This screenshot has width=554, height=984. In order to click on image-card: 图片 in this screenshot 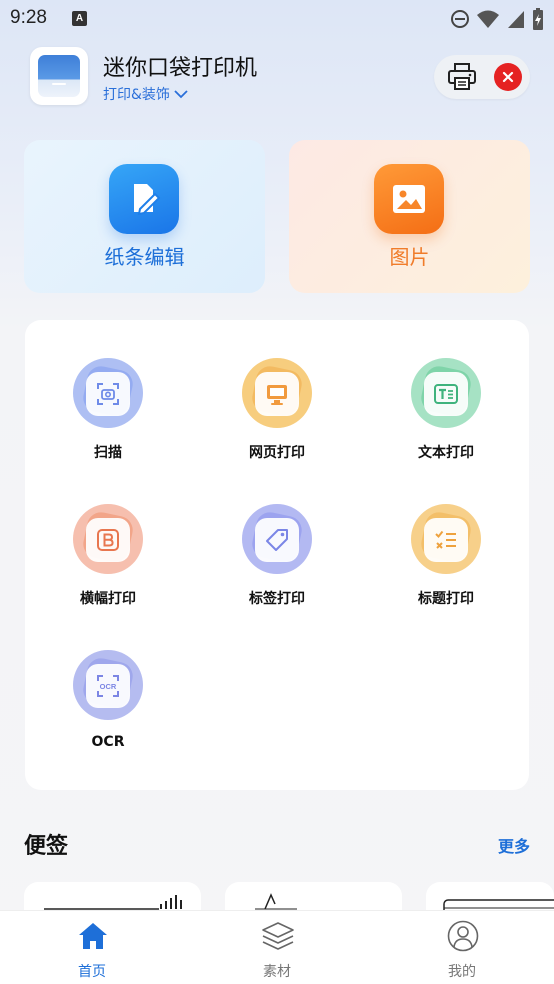, I will do `click(409, 216)`.